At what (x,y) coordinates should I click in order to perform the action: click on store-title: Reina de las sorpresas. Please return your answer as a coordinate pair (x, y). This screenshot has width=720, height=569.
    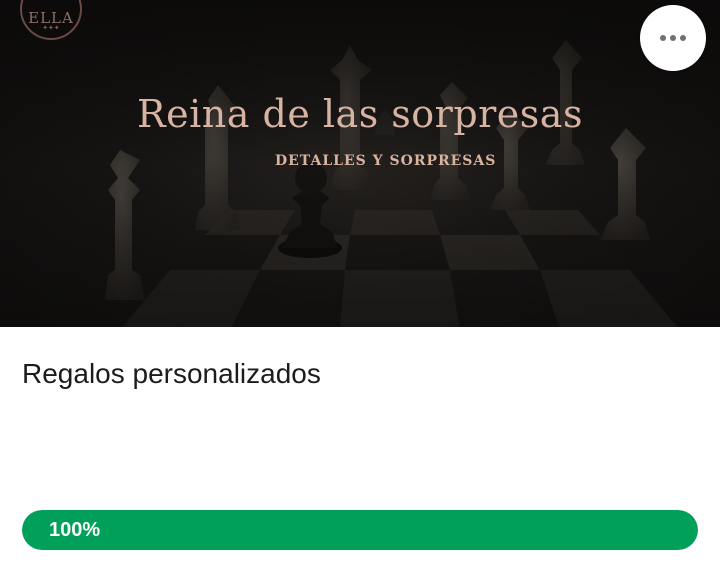
    Looking at the image, I should click on (360, 114).